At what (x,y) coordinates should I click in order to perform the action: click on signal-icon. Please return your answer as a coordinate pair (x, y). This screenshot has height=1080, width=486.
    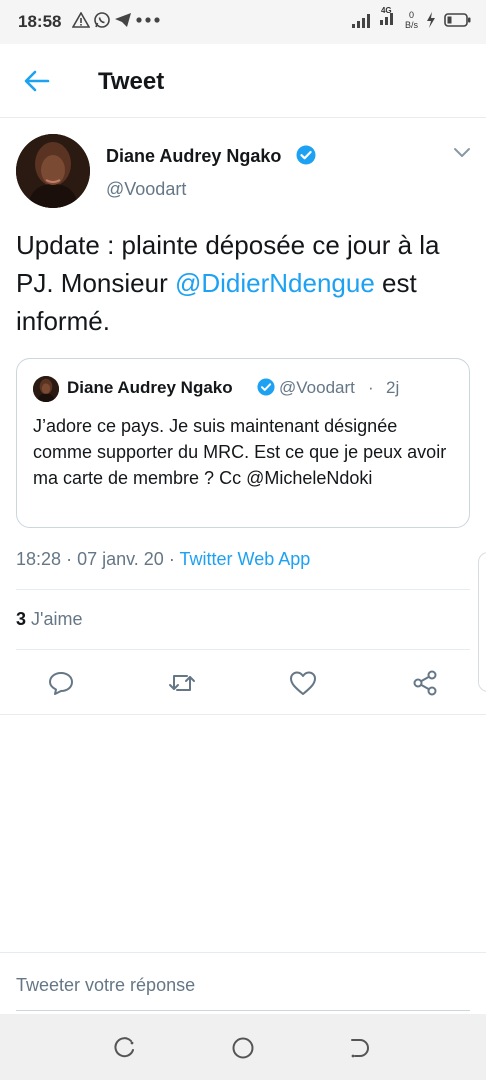
    Looking at the image, I should click on (360, 20).